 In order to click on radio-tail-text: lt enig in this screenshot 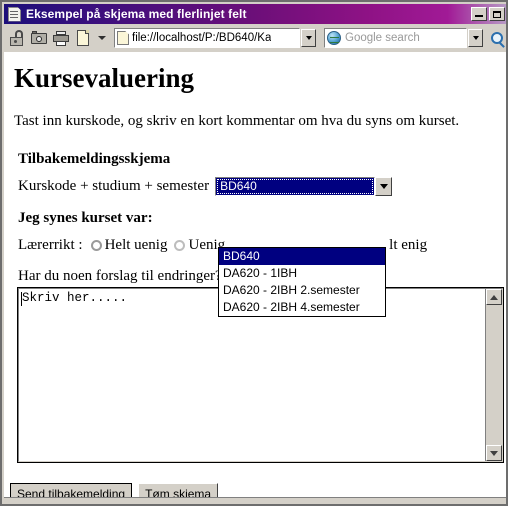, I will do `click(408, 245)`.